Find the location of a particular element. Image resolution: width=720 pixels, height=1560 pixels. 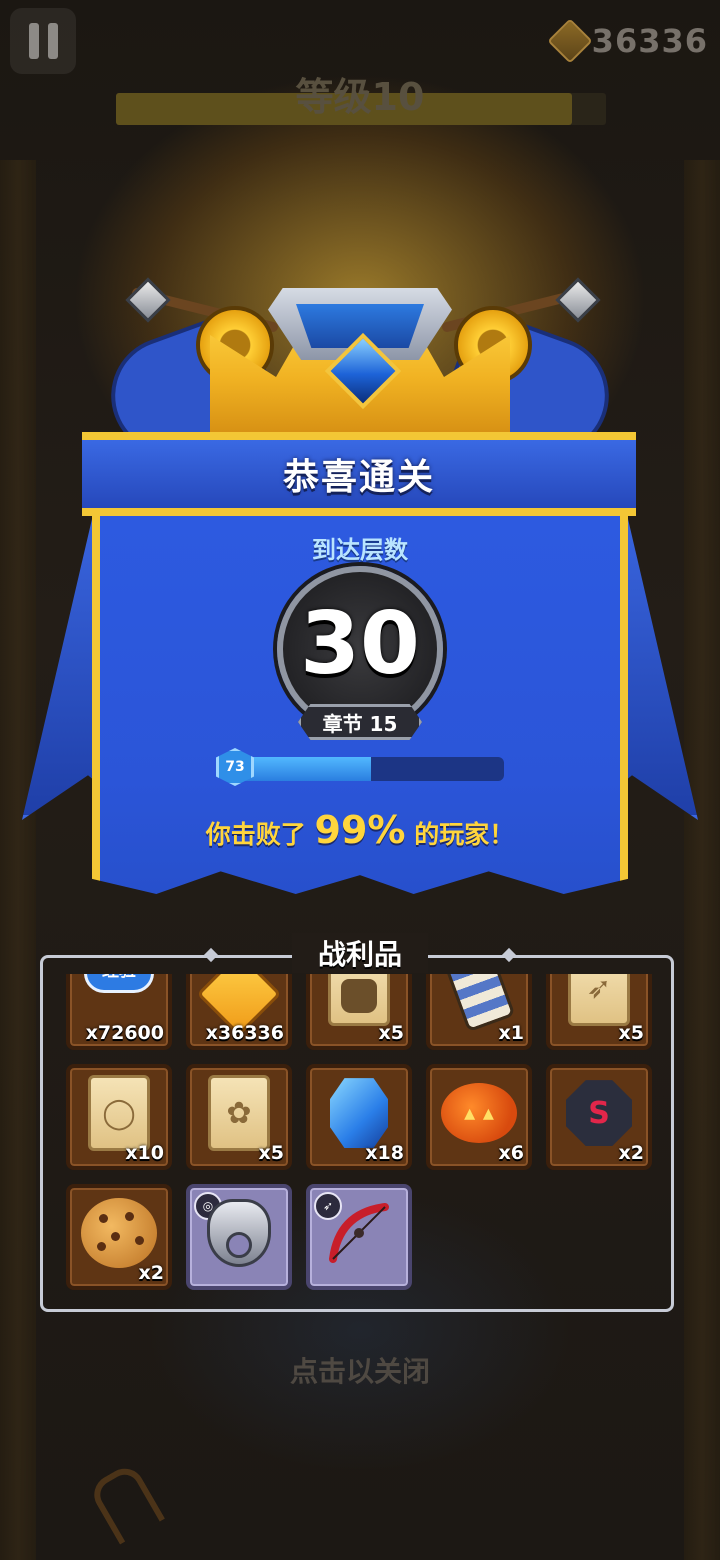

loot-item-bow-scroll: ➶ x5 is located at coordinates (599, 1012).